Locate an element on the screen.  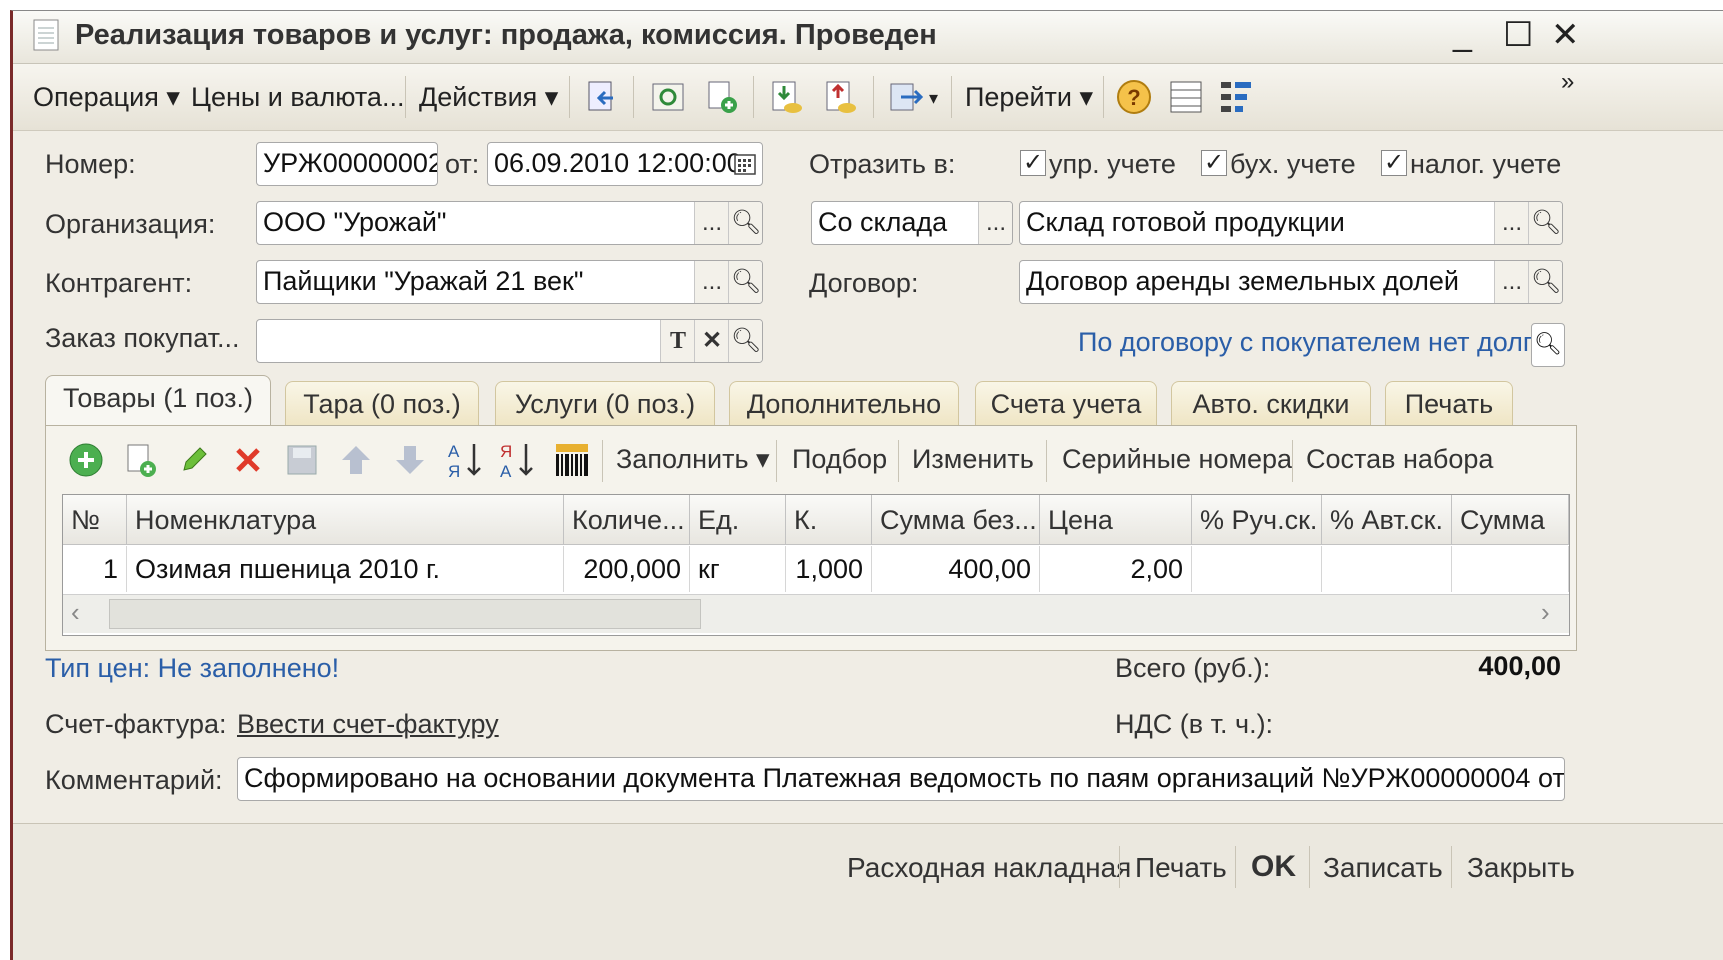
cell-sum-without-discount: 400,00 is located at coordinates (956, 569).